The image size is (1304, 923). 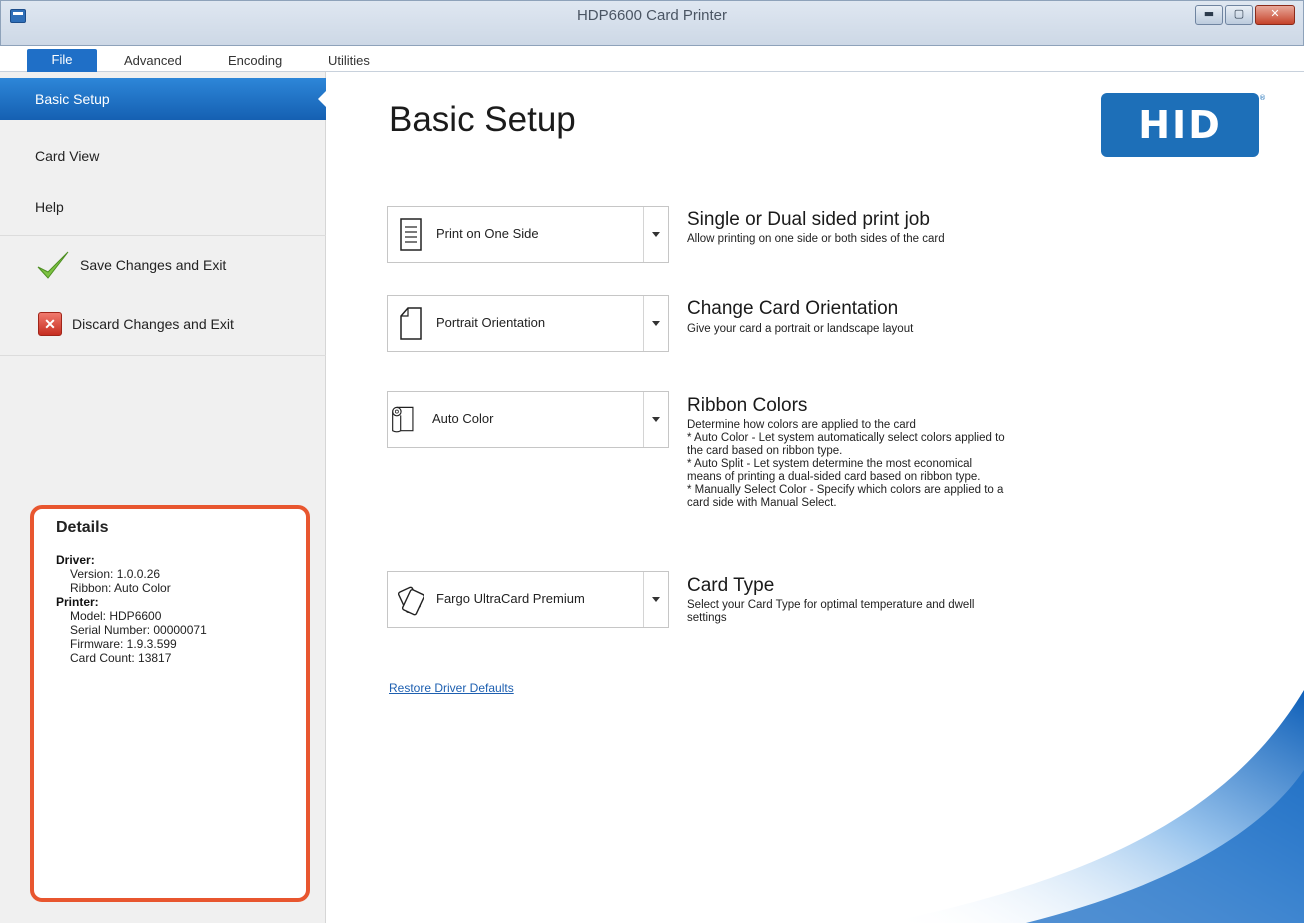 I want to click on minimize-button: ▬, so click(x=1209, y=15).